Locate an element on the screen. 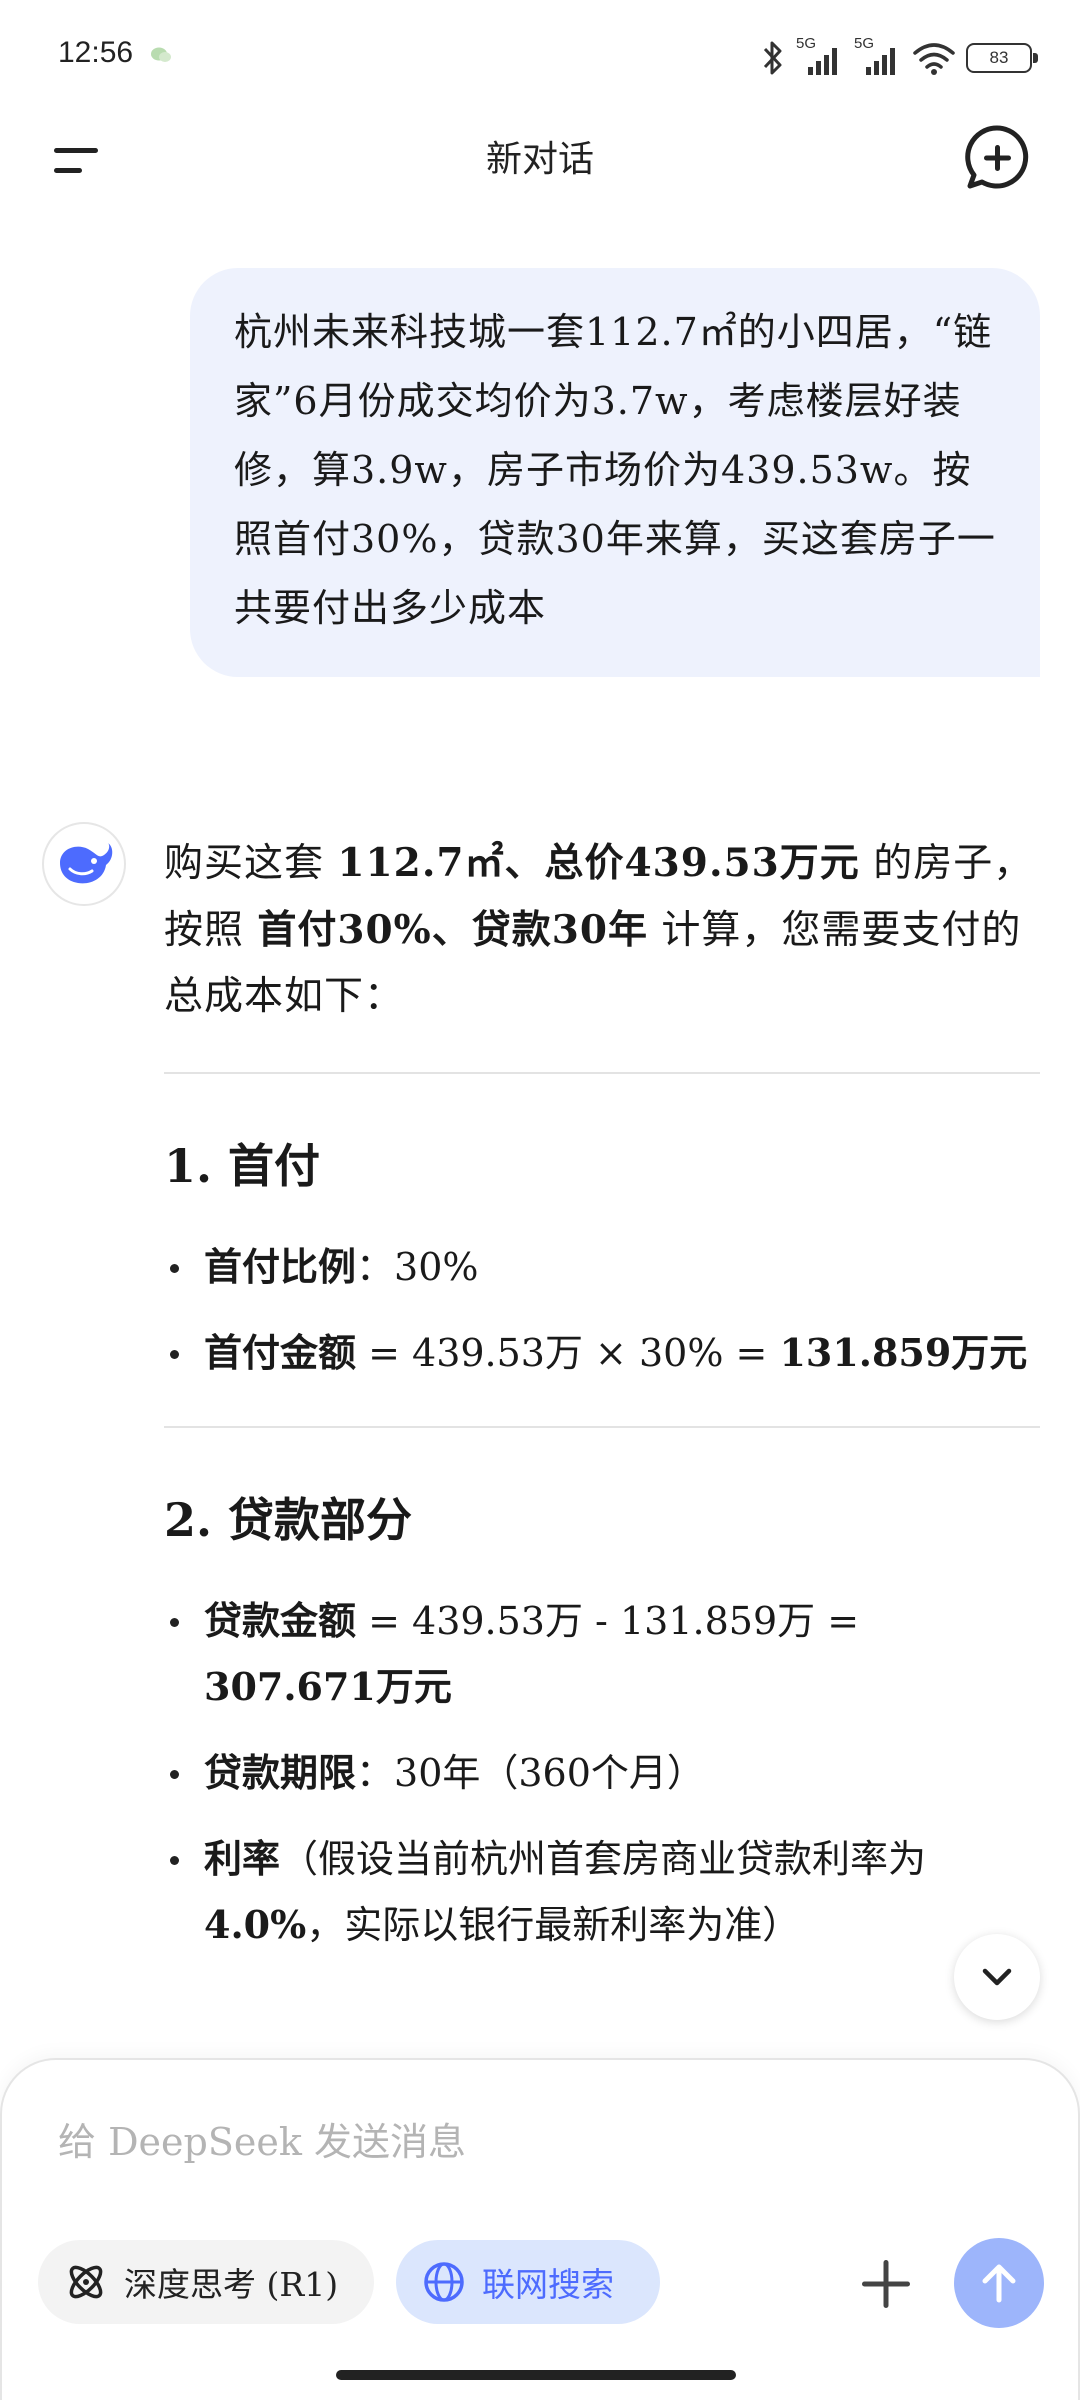  web-search-toggle: 联网搜索 is located at coordinates (528, 2282).